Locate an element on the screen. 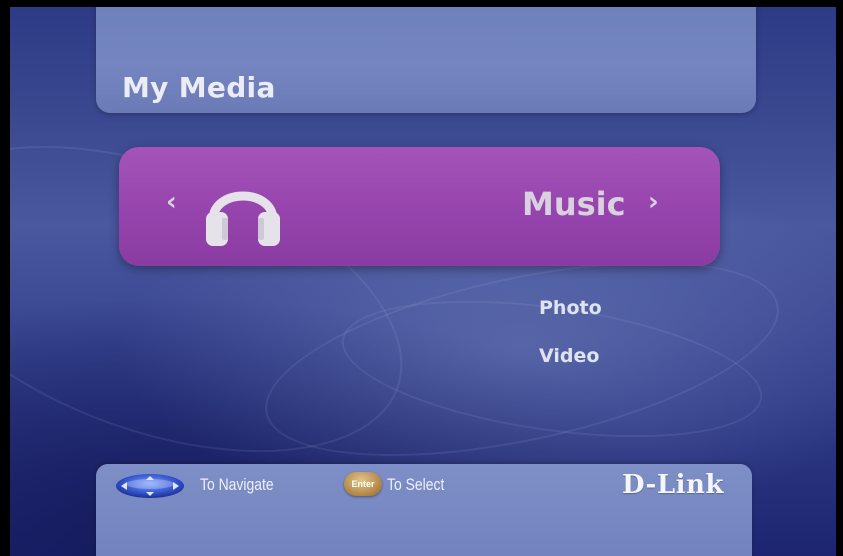 This screenshot has width=843, height=556. enter-button-icon: Enter is located at coordinates (363, 484).